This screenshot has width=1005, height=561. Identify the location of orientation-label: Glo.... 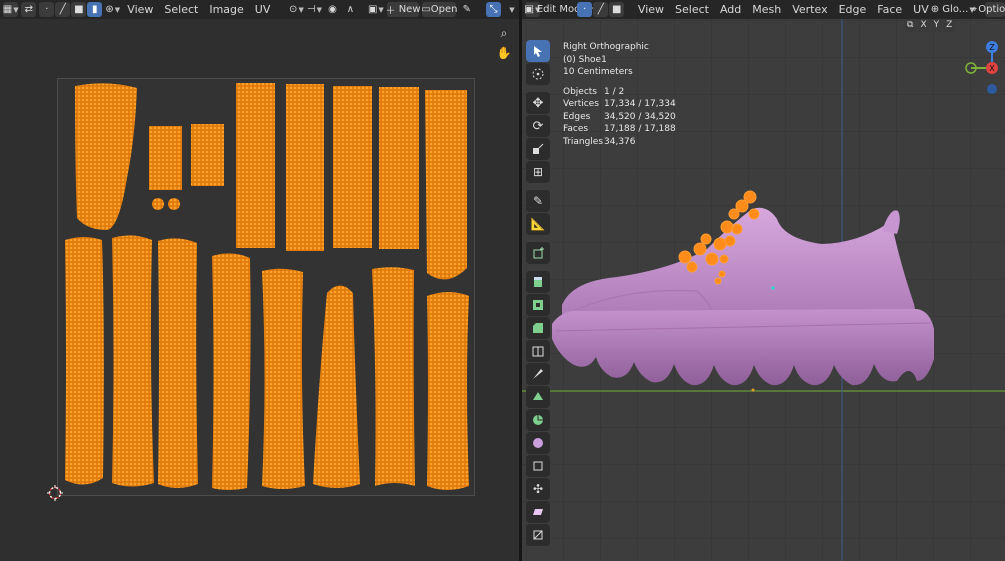
(955, 9).